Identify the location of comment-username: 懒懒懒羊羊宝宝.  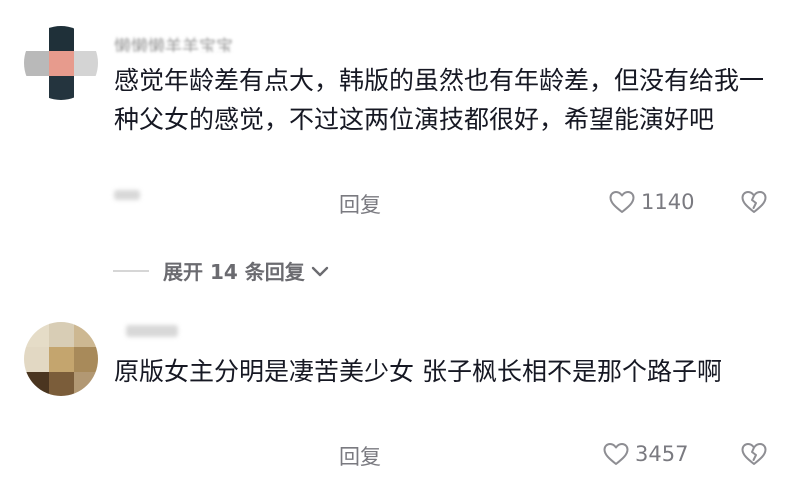
(199, 43).